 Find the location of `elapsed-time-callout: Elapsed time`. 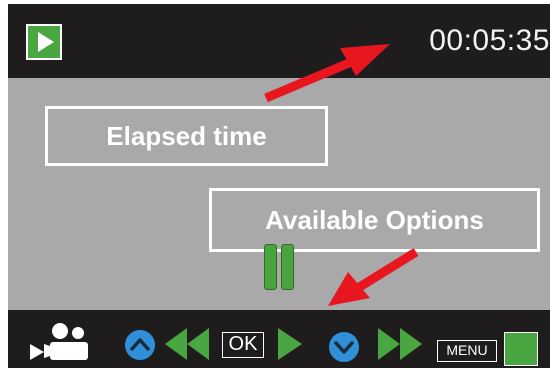

elapsed-time-callout: Elapsed time is located at coordinates (186, 136).